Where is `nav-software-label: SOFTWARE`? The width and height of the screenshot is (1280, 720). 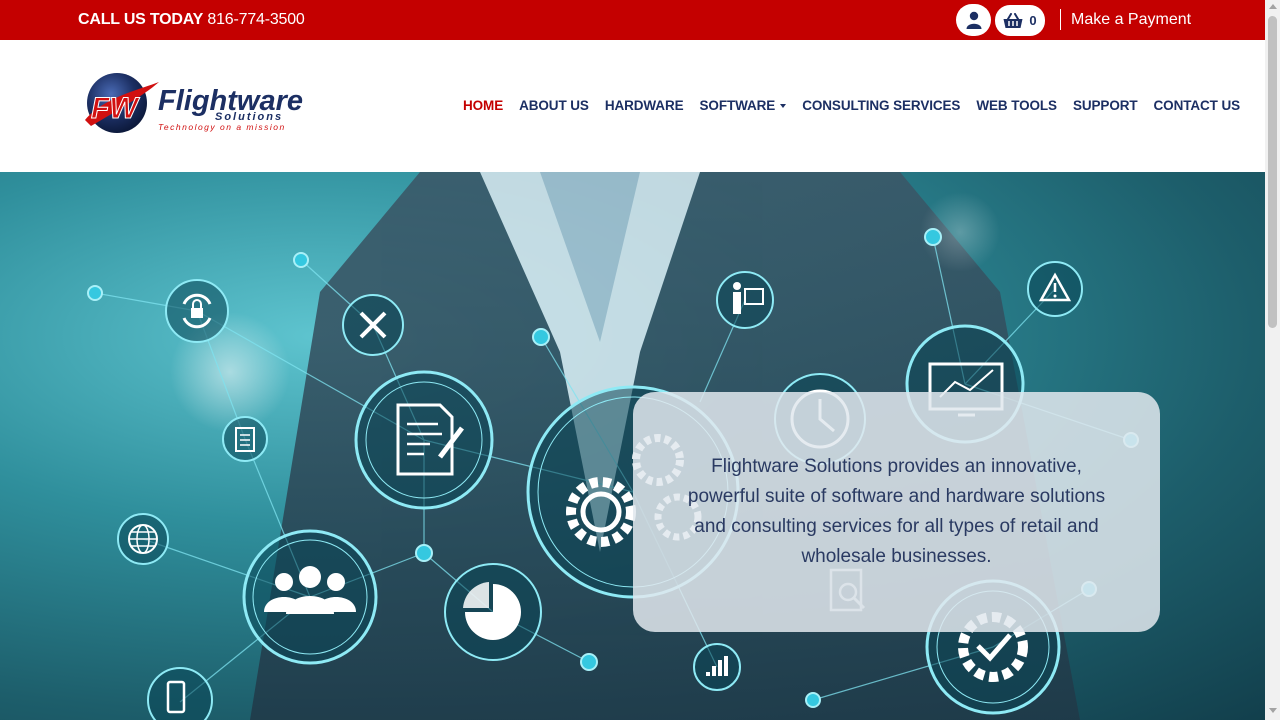 nav-software-label: SOFTWARE is located at coordinates (737, 105).